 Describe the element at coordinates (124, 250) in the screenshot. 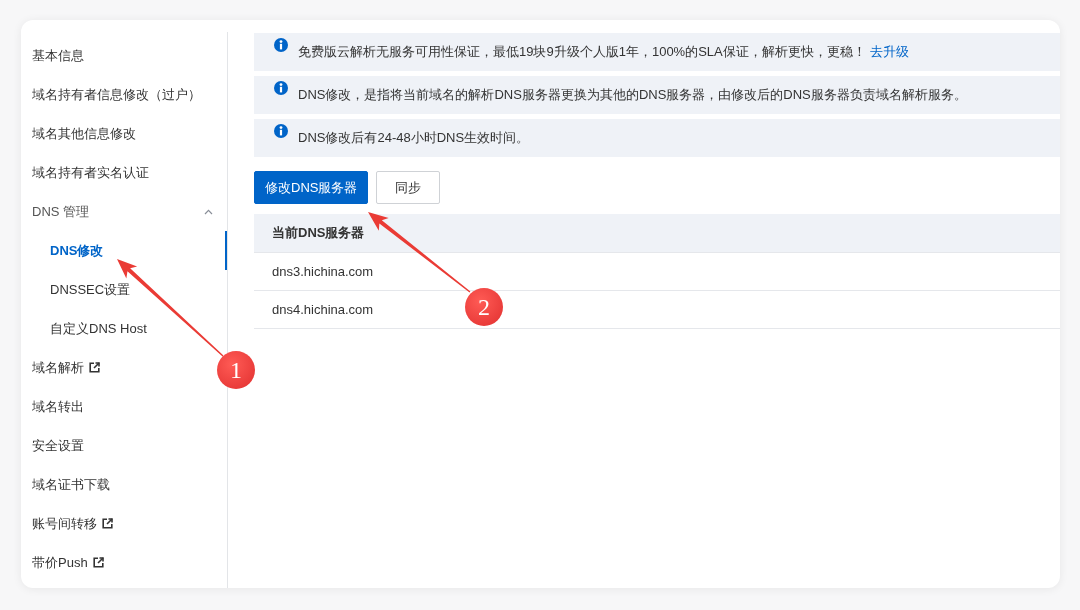

I see `submenu-item: DNS修改` at that location.